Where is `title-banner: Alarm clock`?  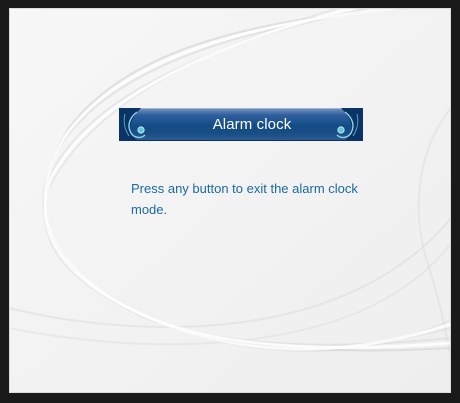
title-banner: Alarm clock is located at coordinates (241, 124).